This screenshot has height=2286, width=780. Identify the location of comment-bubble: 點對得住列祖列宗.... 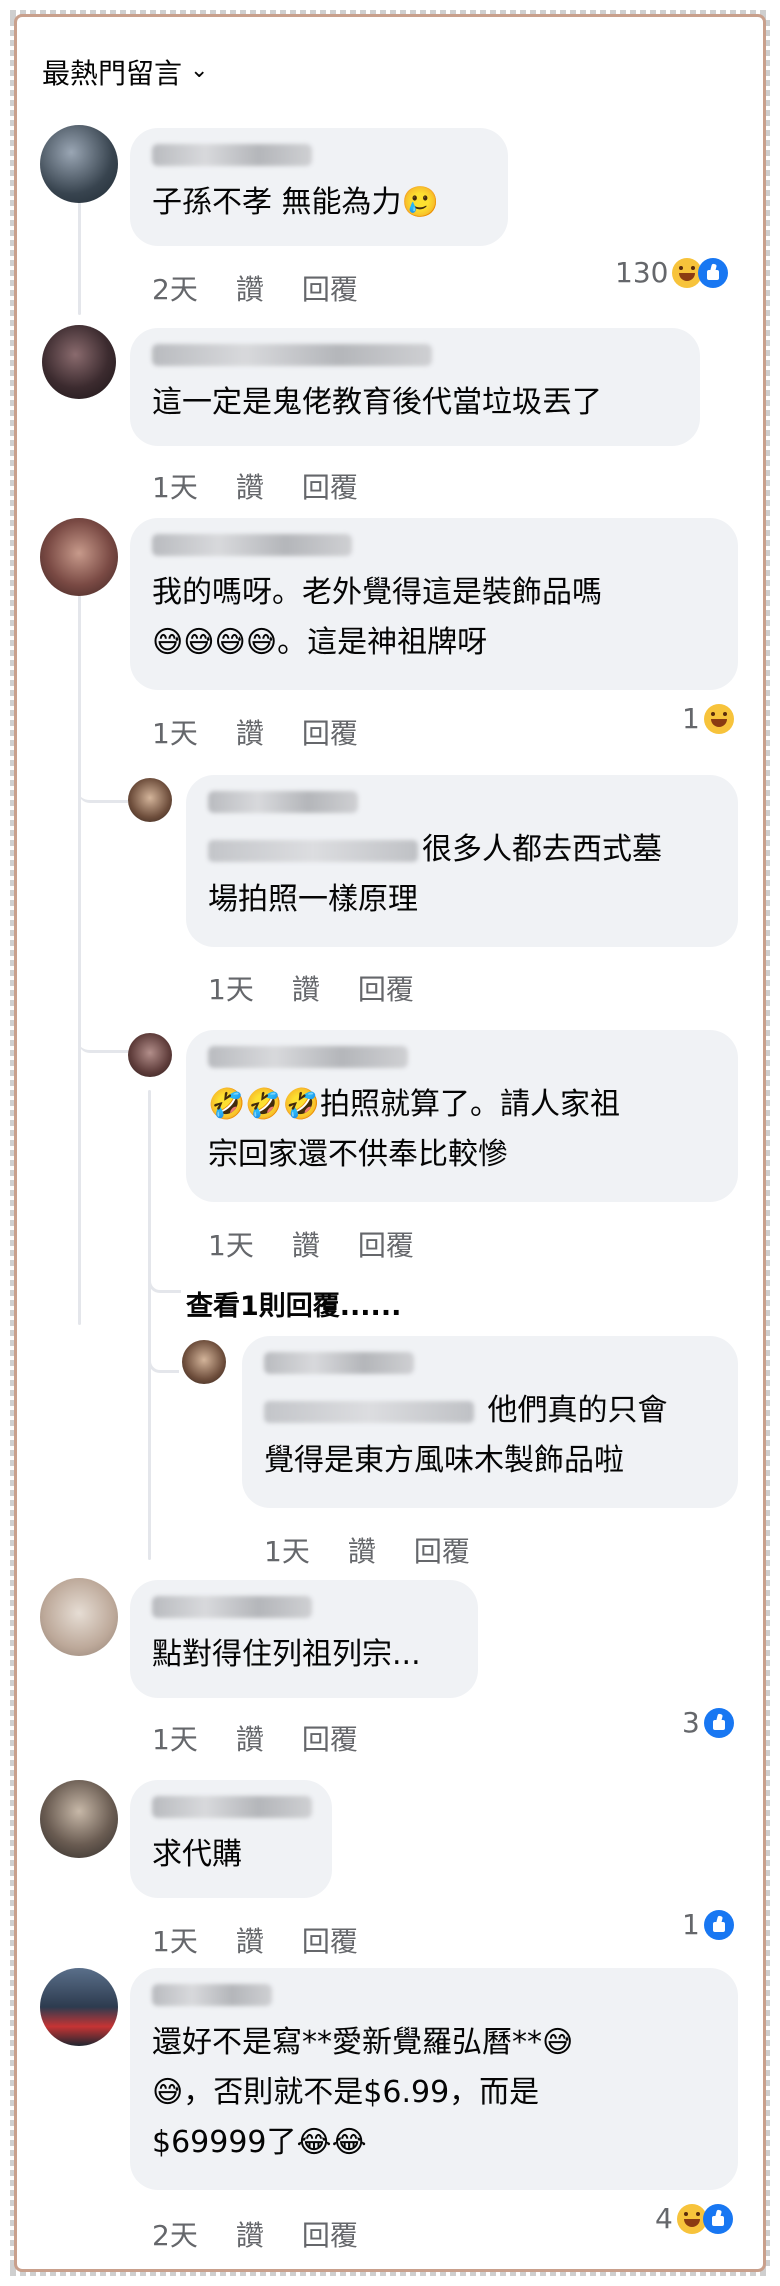
(304, 1639).